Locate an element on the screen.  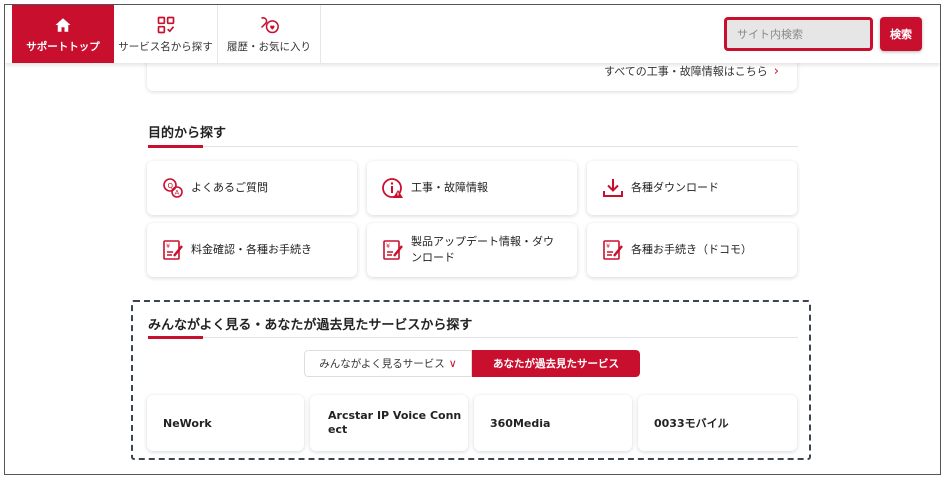
tab-label: あなたが過去見たサービス is located at coordinates (556, 364).